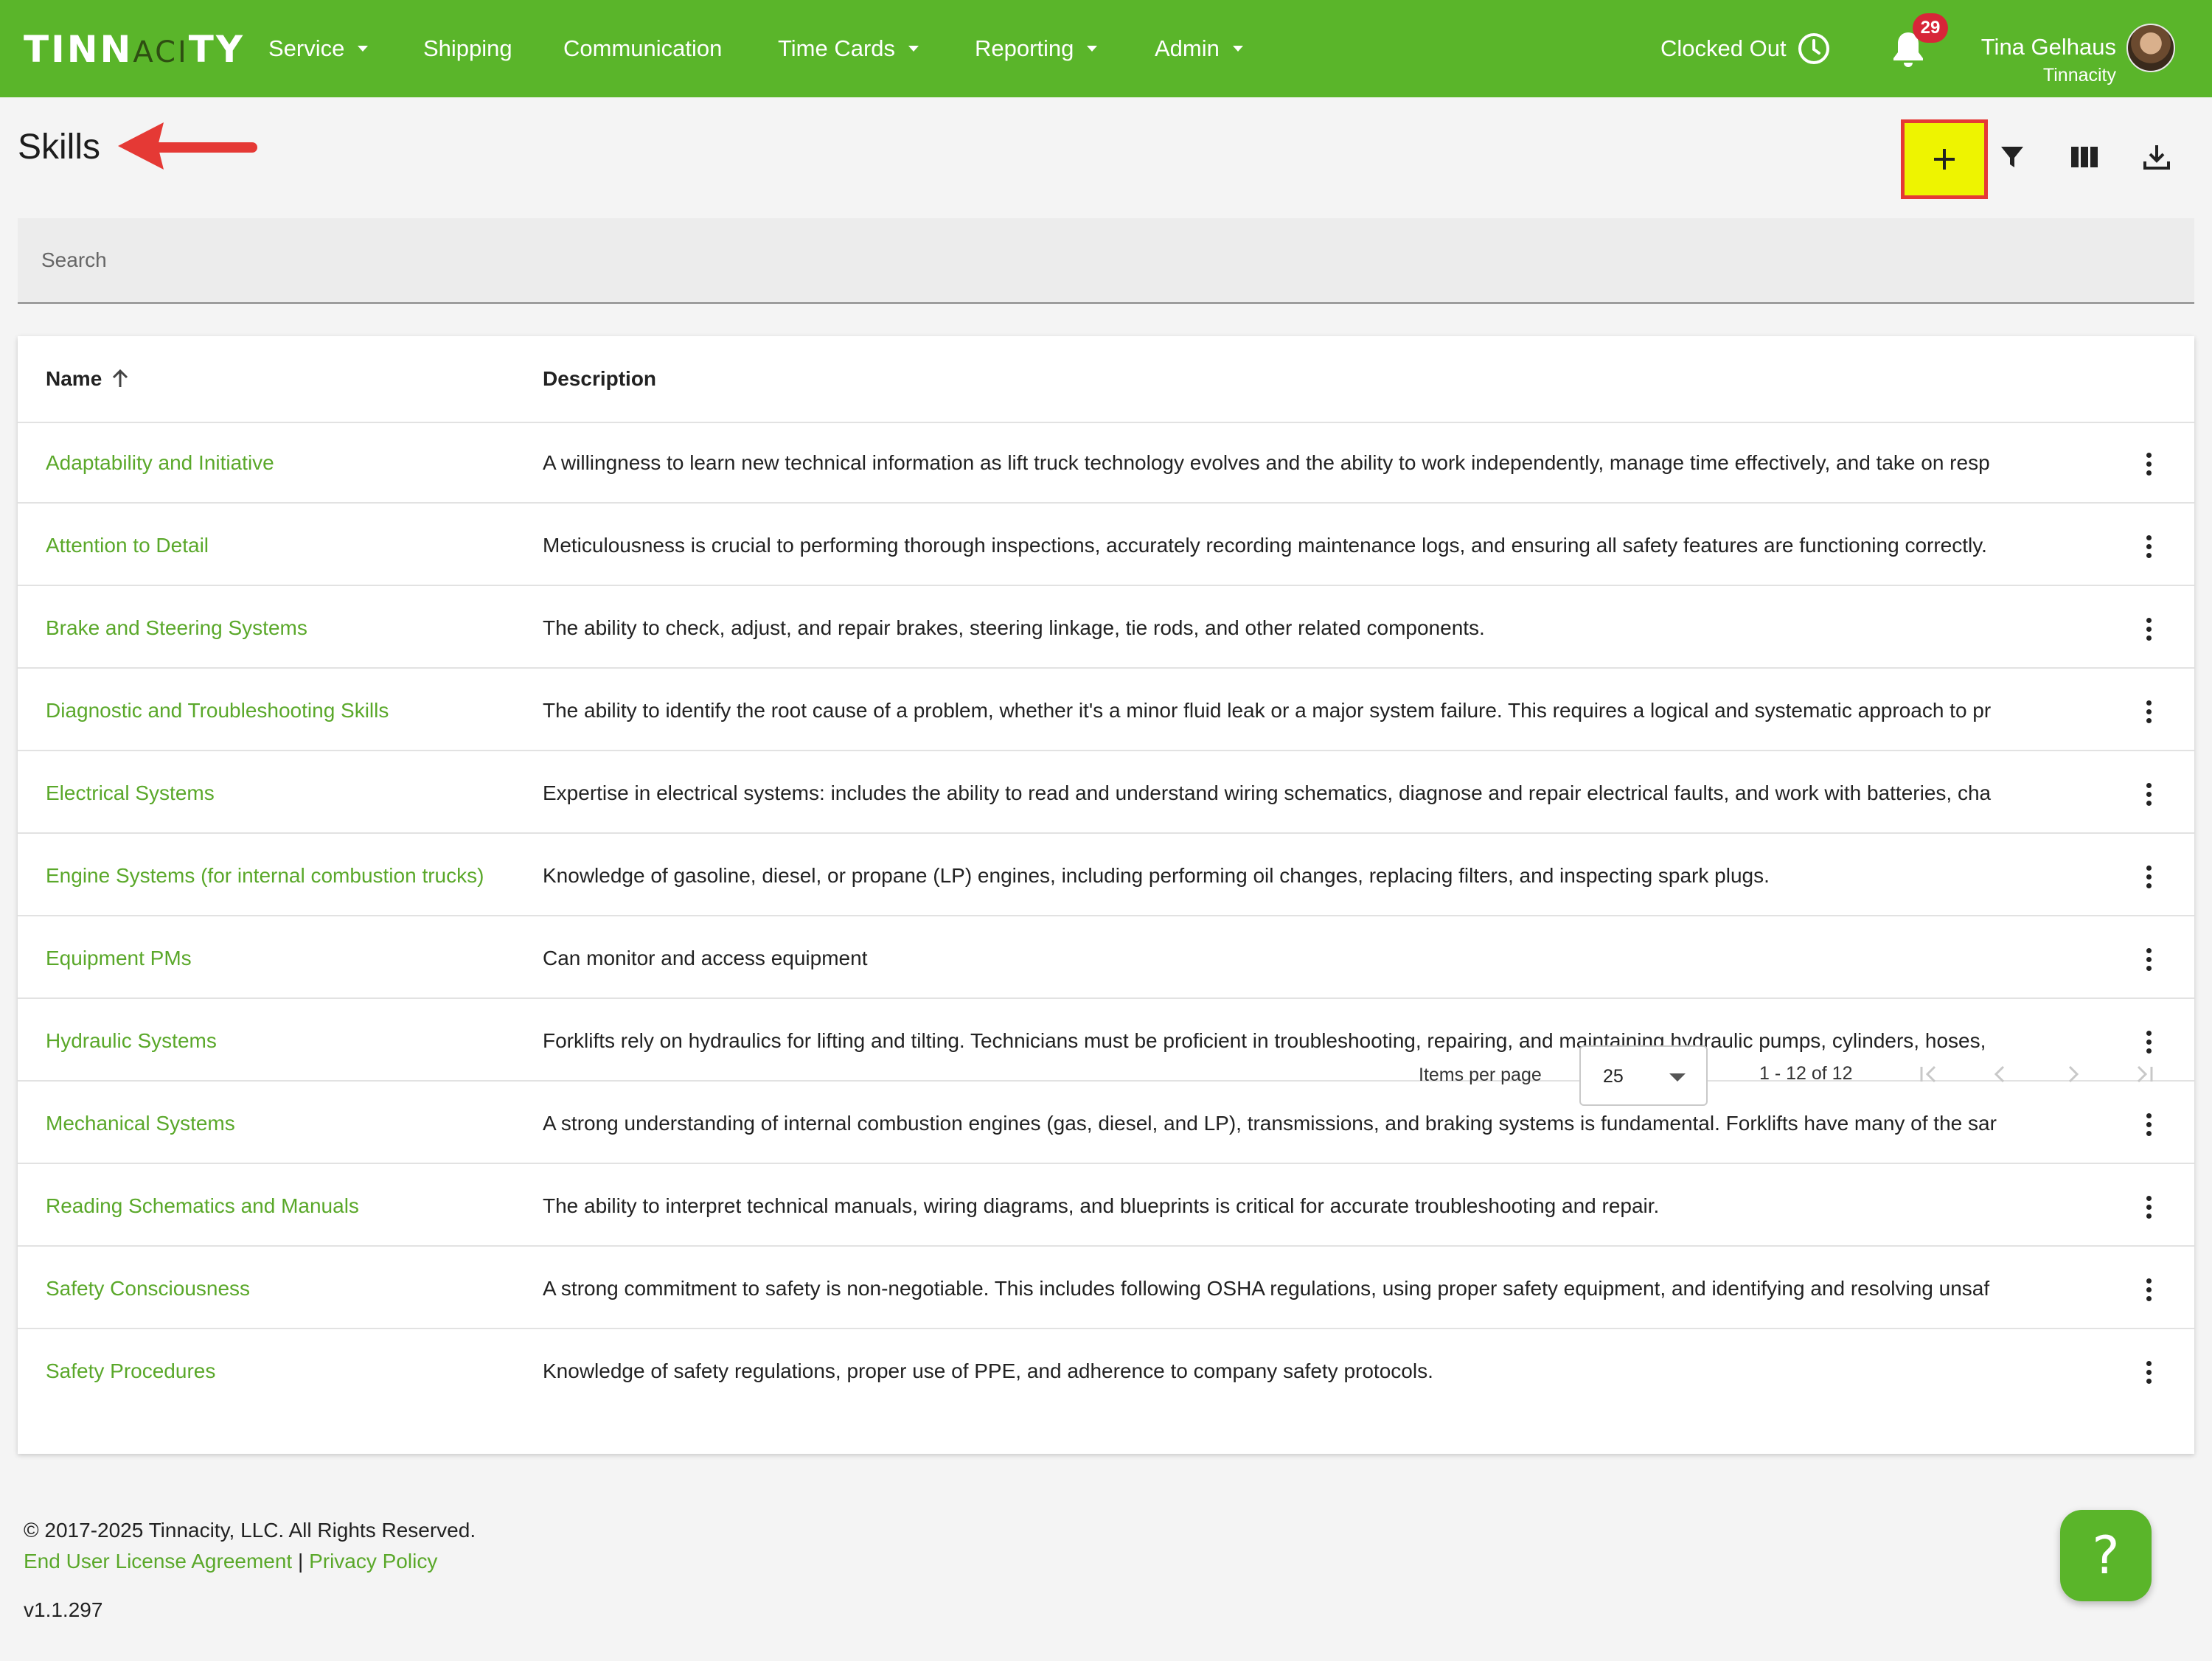 The height and width of the screenshot is (1661, 2212). I want to click on skill-name-link: Reading Schematics and Manuals, so click(202, 1206).